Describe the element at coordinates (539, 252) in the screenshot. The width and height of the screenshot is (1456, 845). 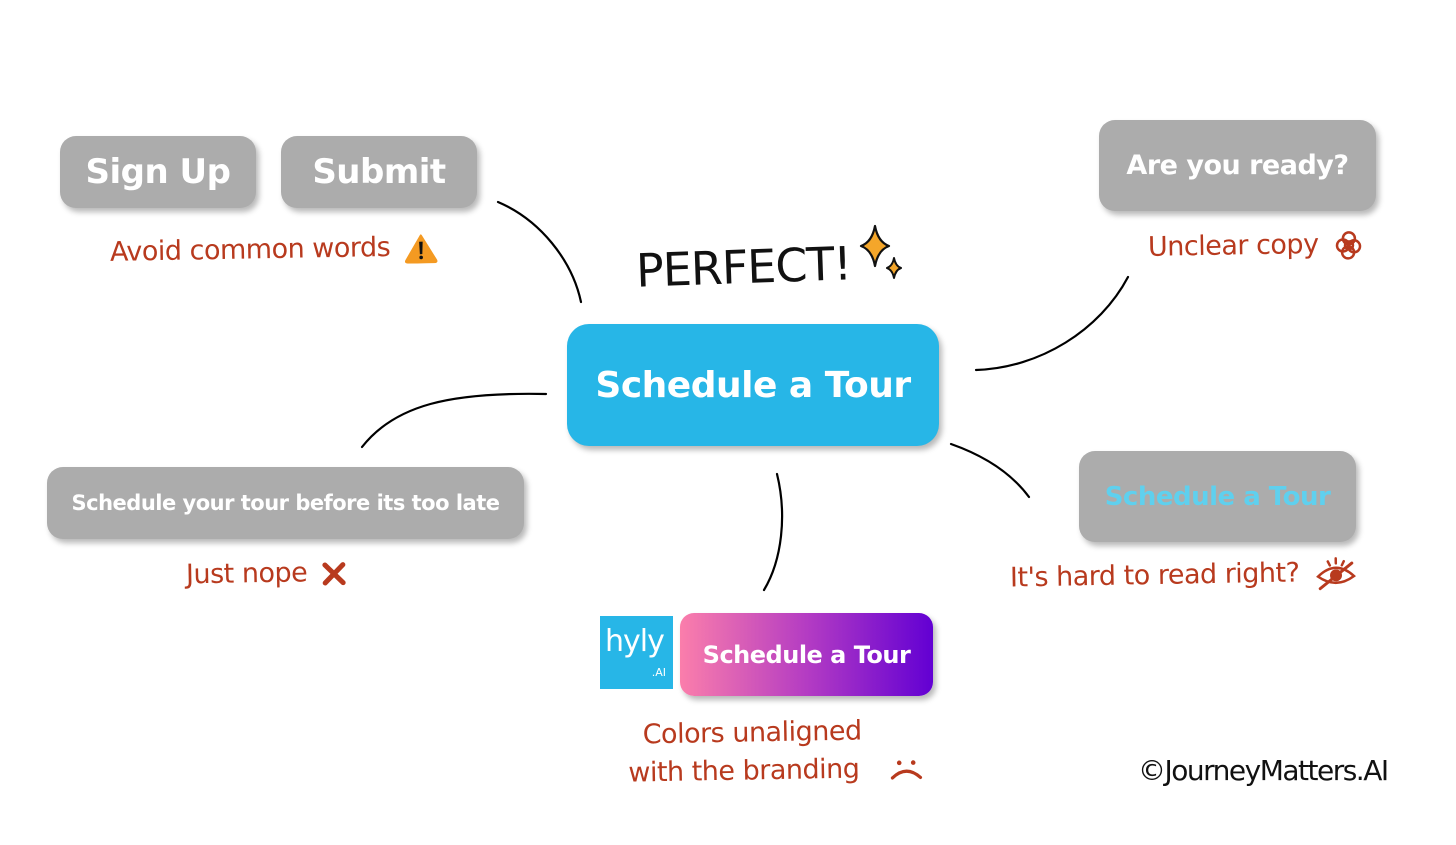
I see `connector-common-words` at that location.